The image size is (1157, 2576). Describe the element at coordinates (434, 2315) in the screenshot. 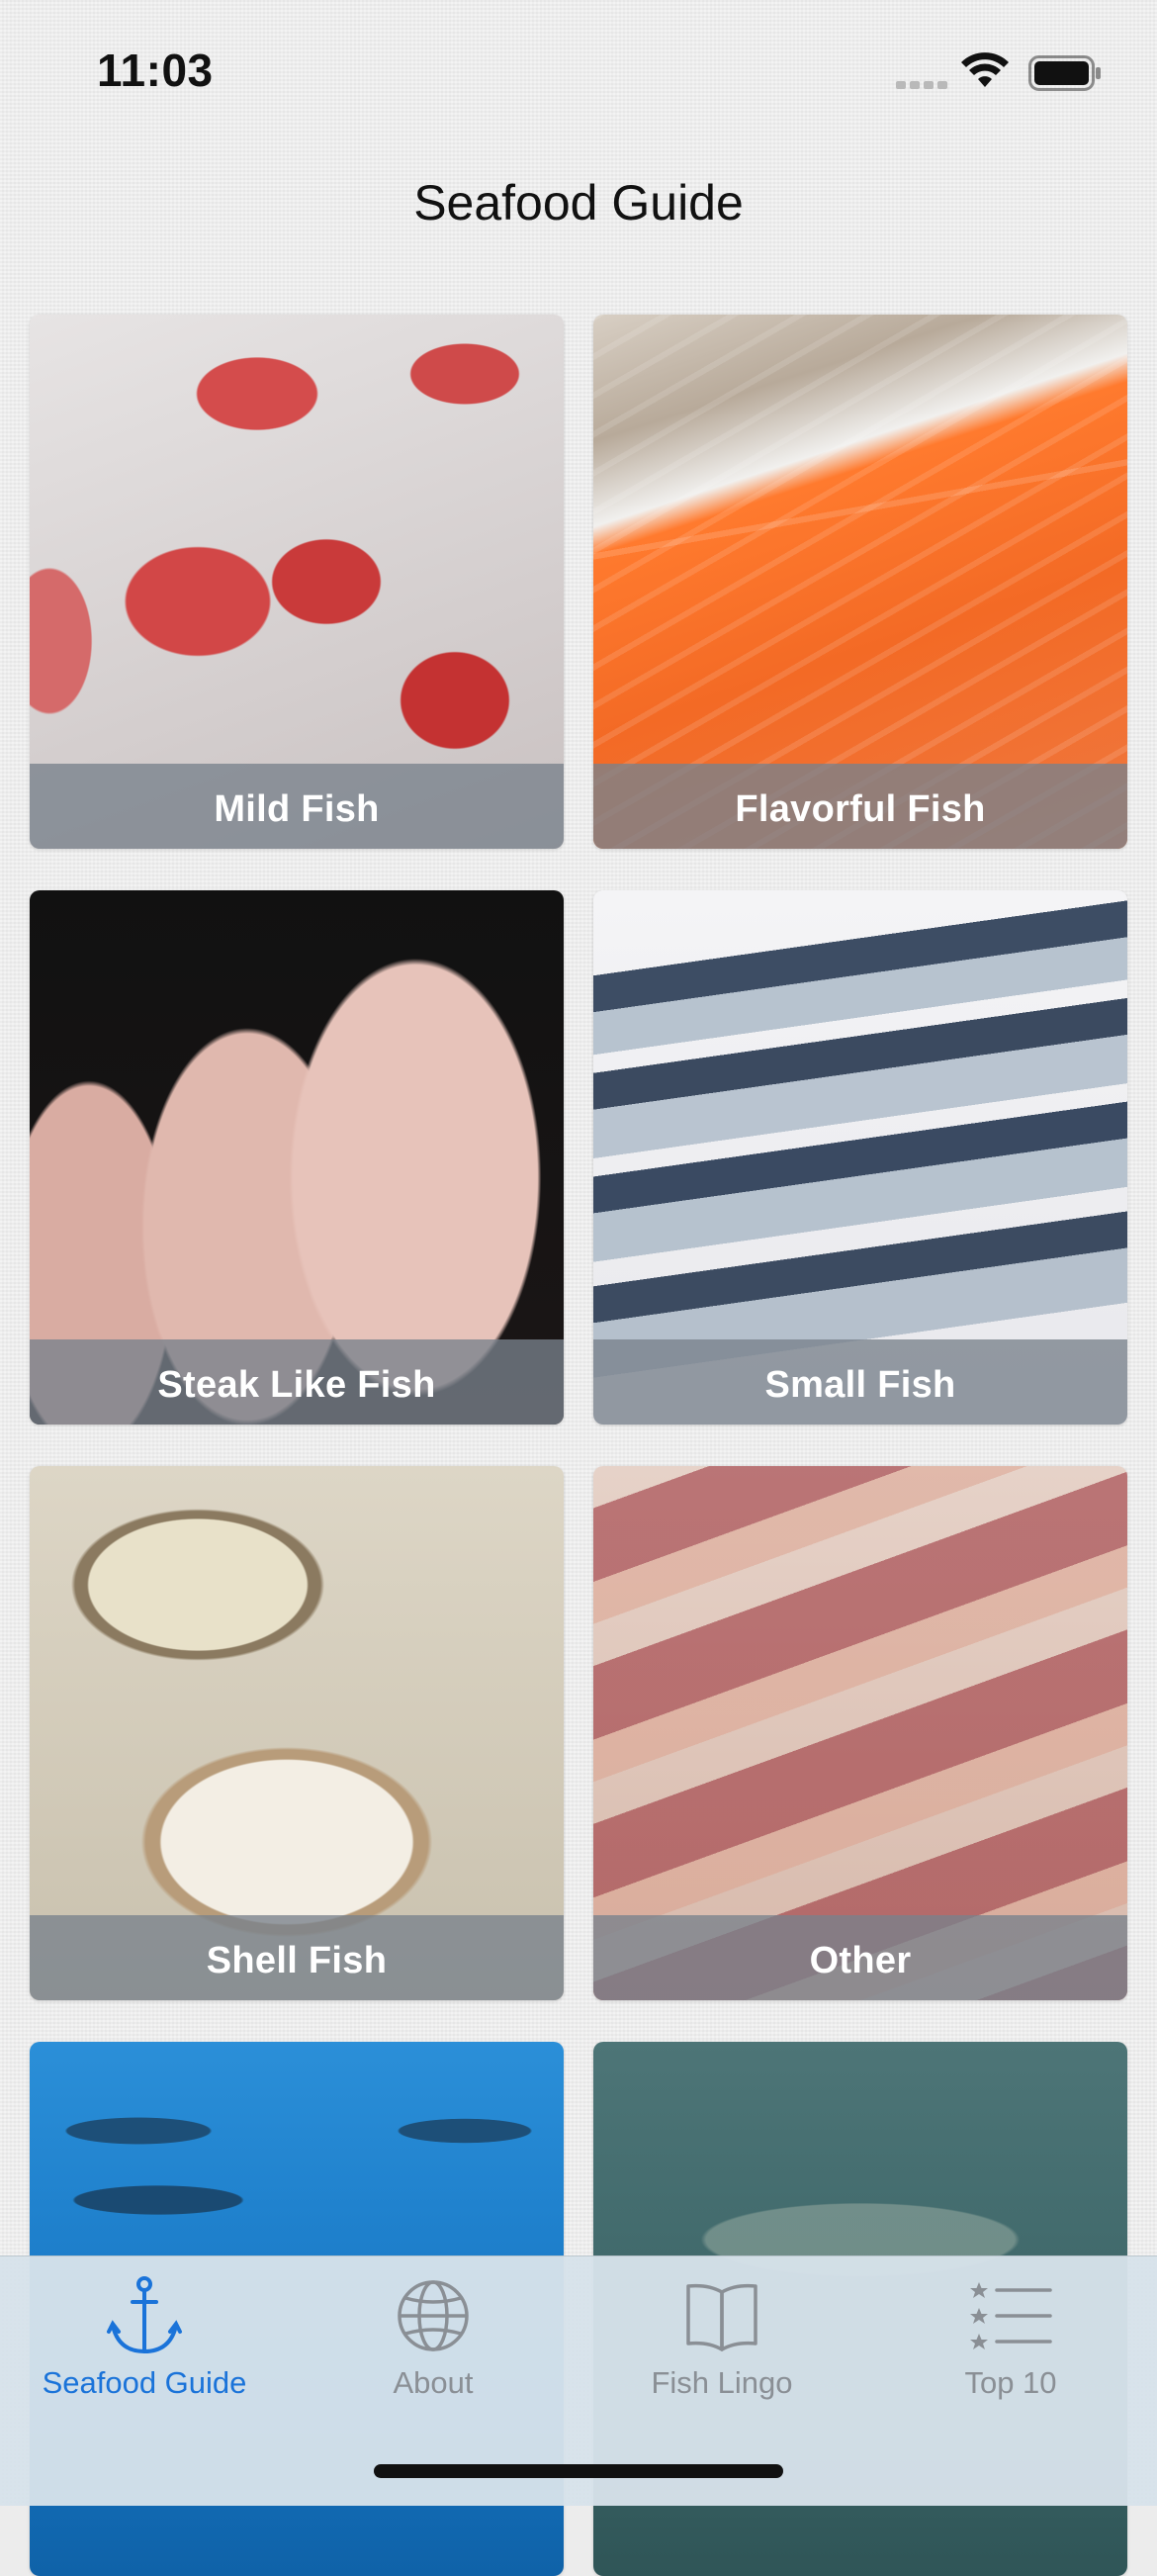

I see `globe-icon` at that location.